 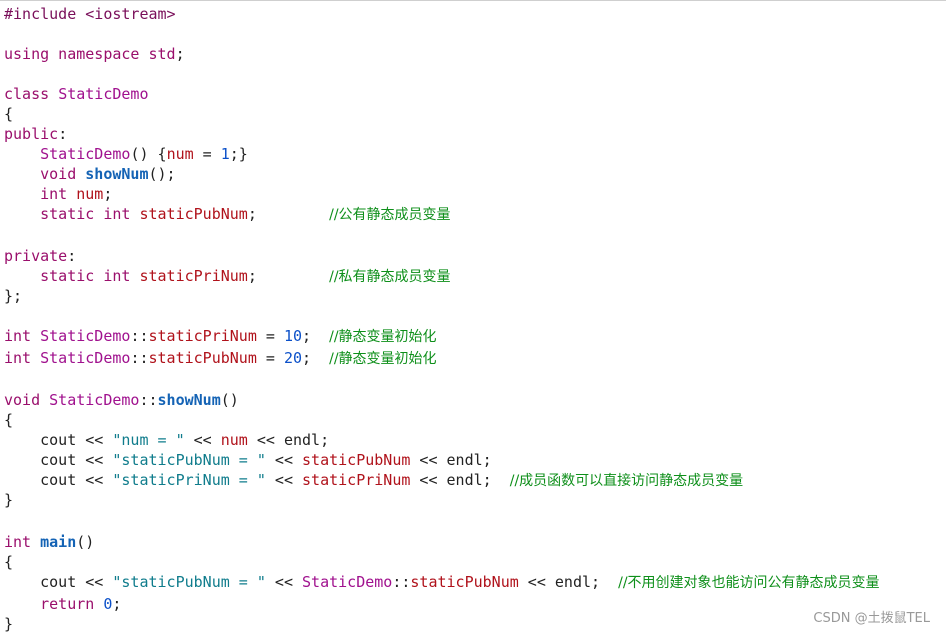 What do you see at coordinates (225, 154) in the screenshot?
I see `code-token: 1` at bounding box center [225, 154].